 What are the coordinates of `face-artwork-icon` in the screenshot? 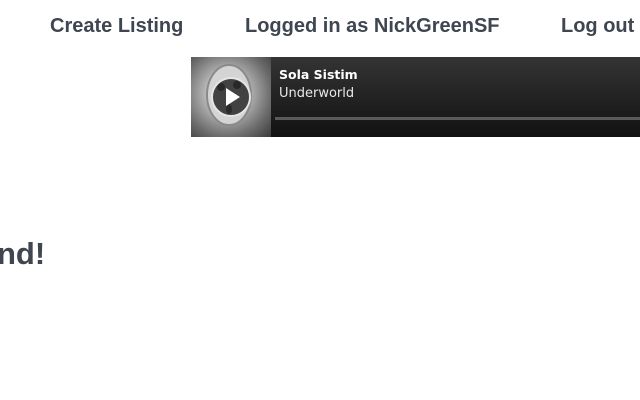 It's located at (231, 97).